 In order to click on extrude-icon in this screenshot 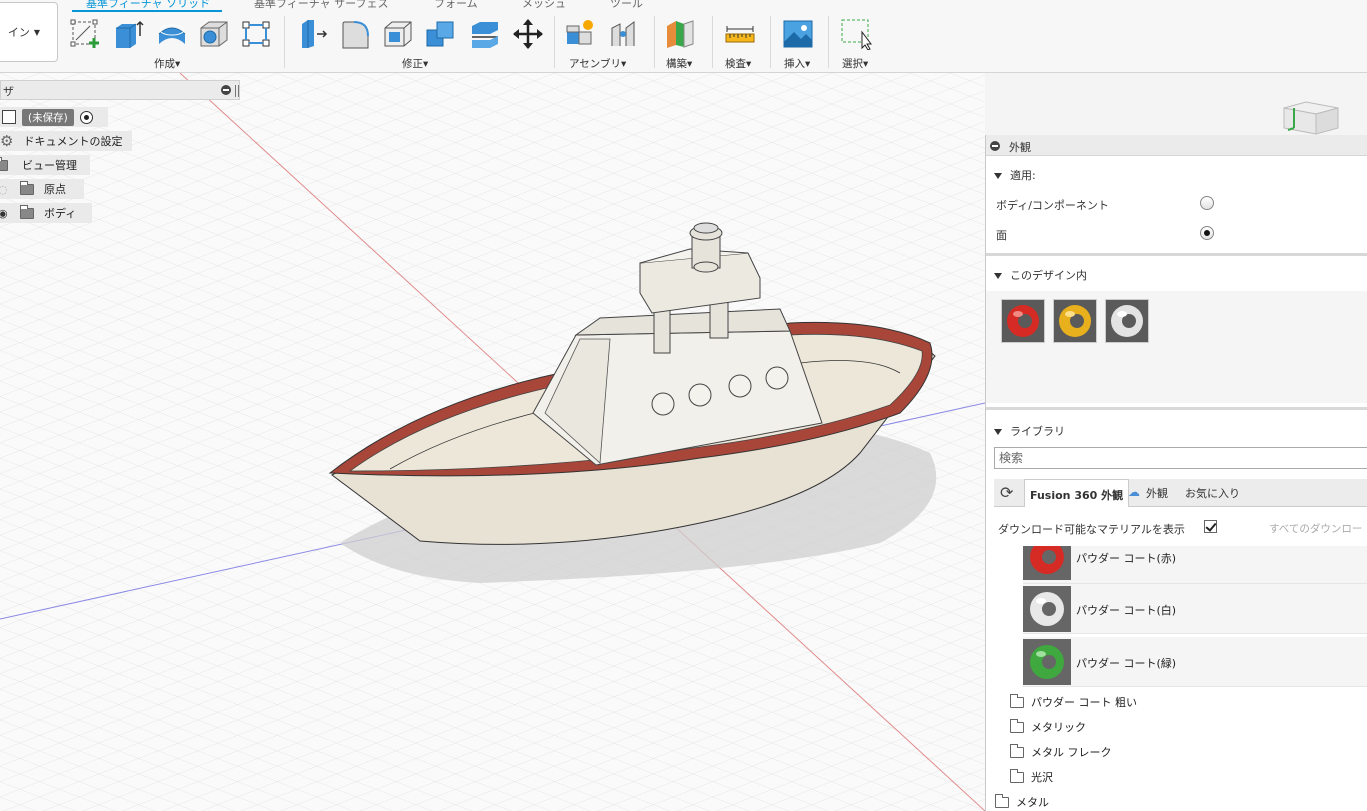, I will do `click(128, 34)`.